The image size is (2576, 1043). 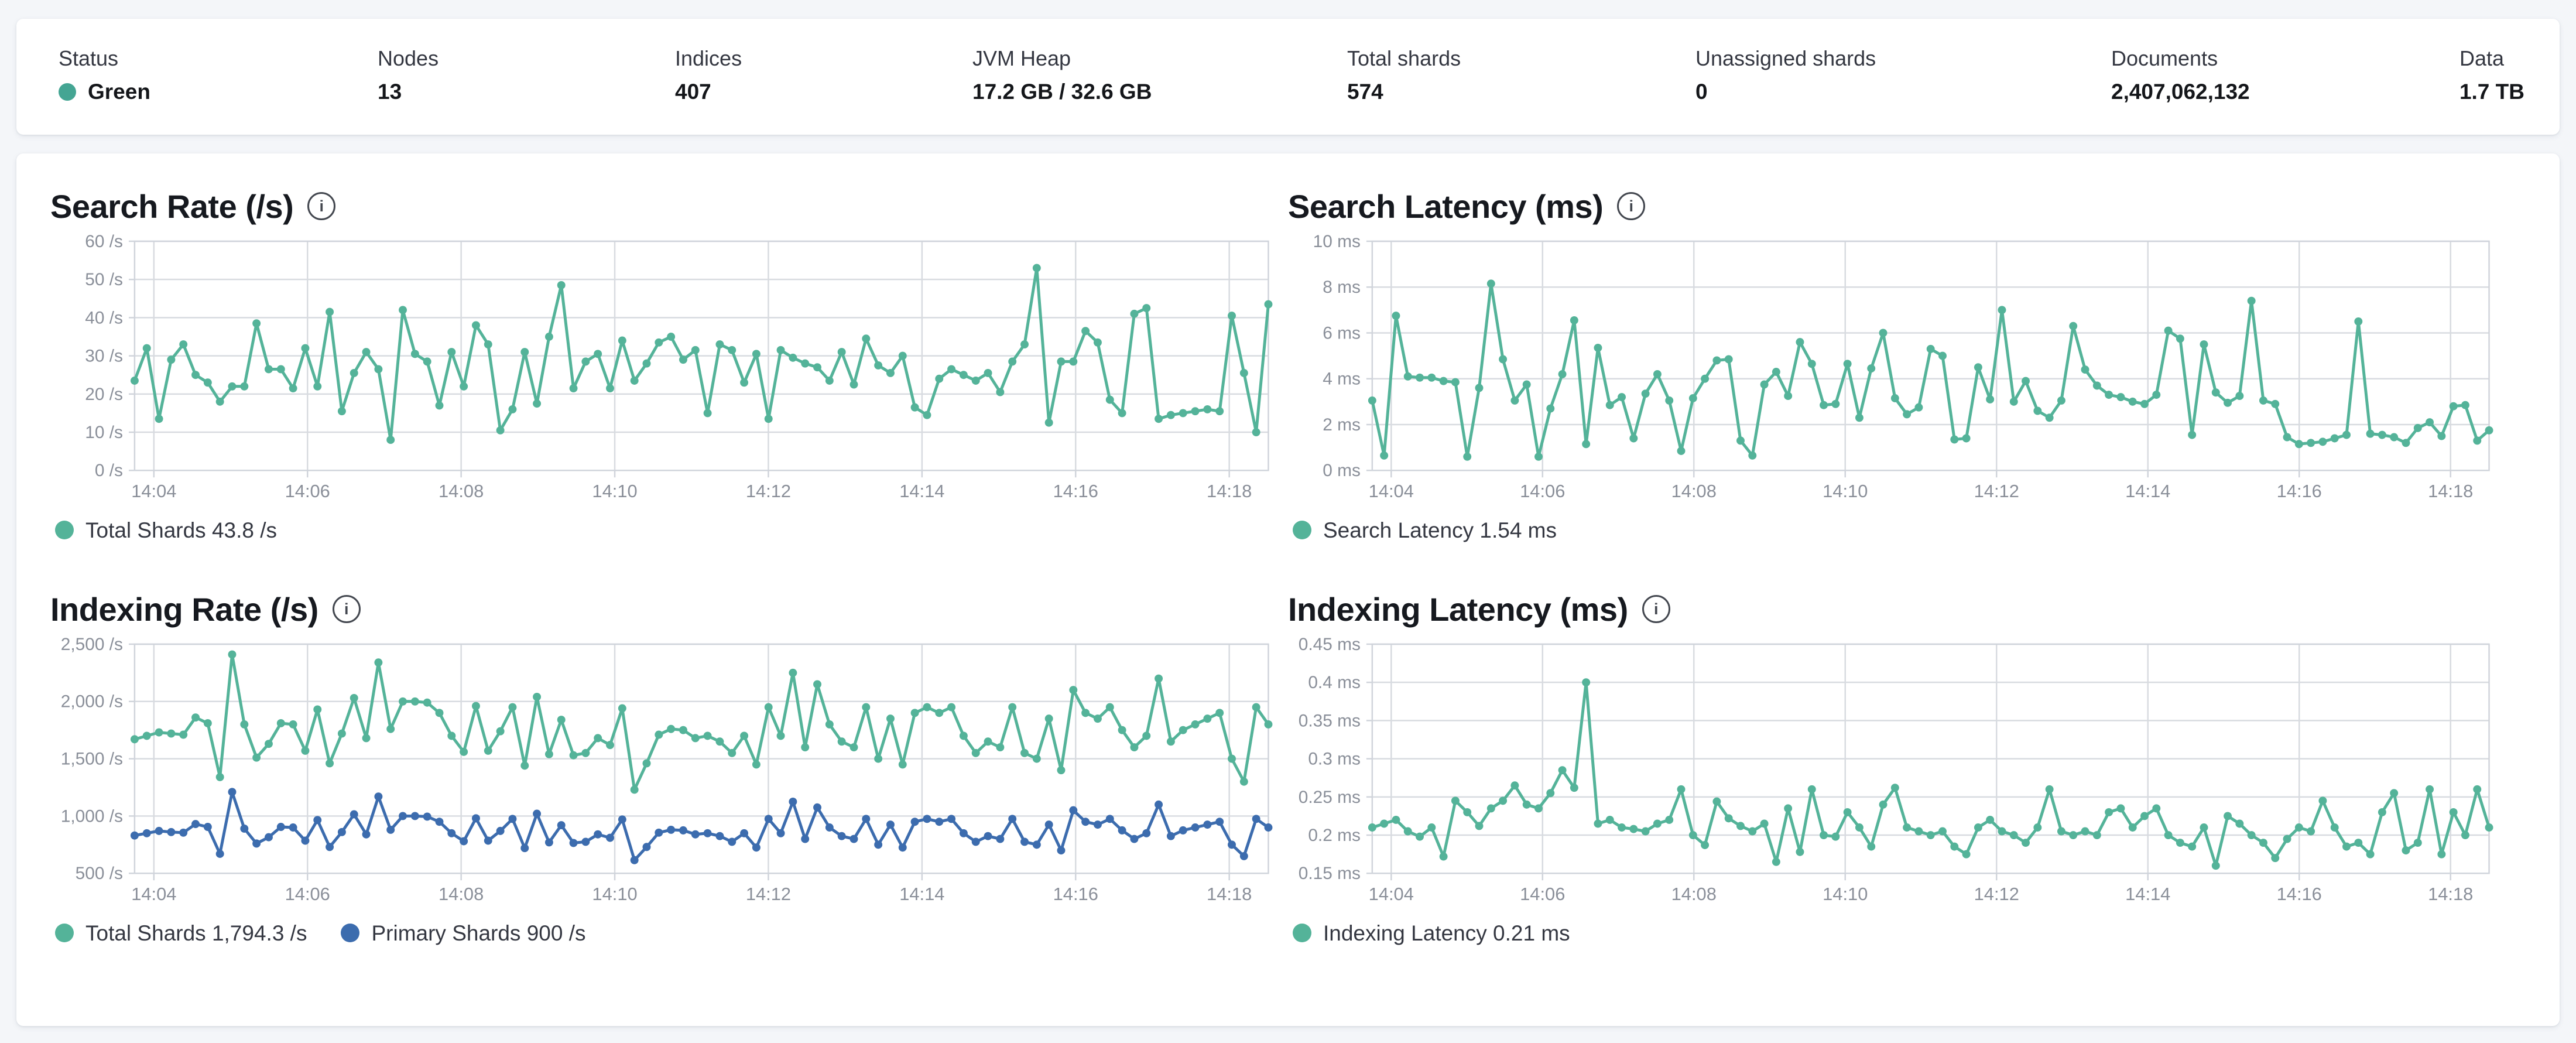 What do you see at coordinates (463, 933) in the screenshot?
I see `legend-item: Primary Shards 900 /s` at bounding box center [463, 933].